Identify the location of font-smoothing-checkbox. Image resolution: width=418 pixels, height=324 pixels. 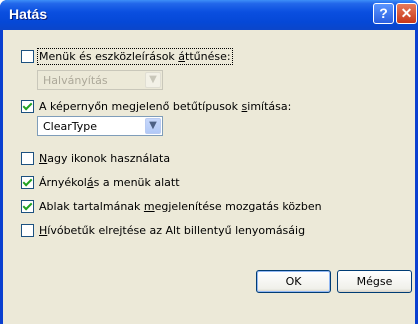
(27, 106).